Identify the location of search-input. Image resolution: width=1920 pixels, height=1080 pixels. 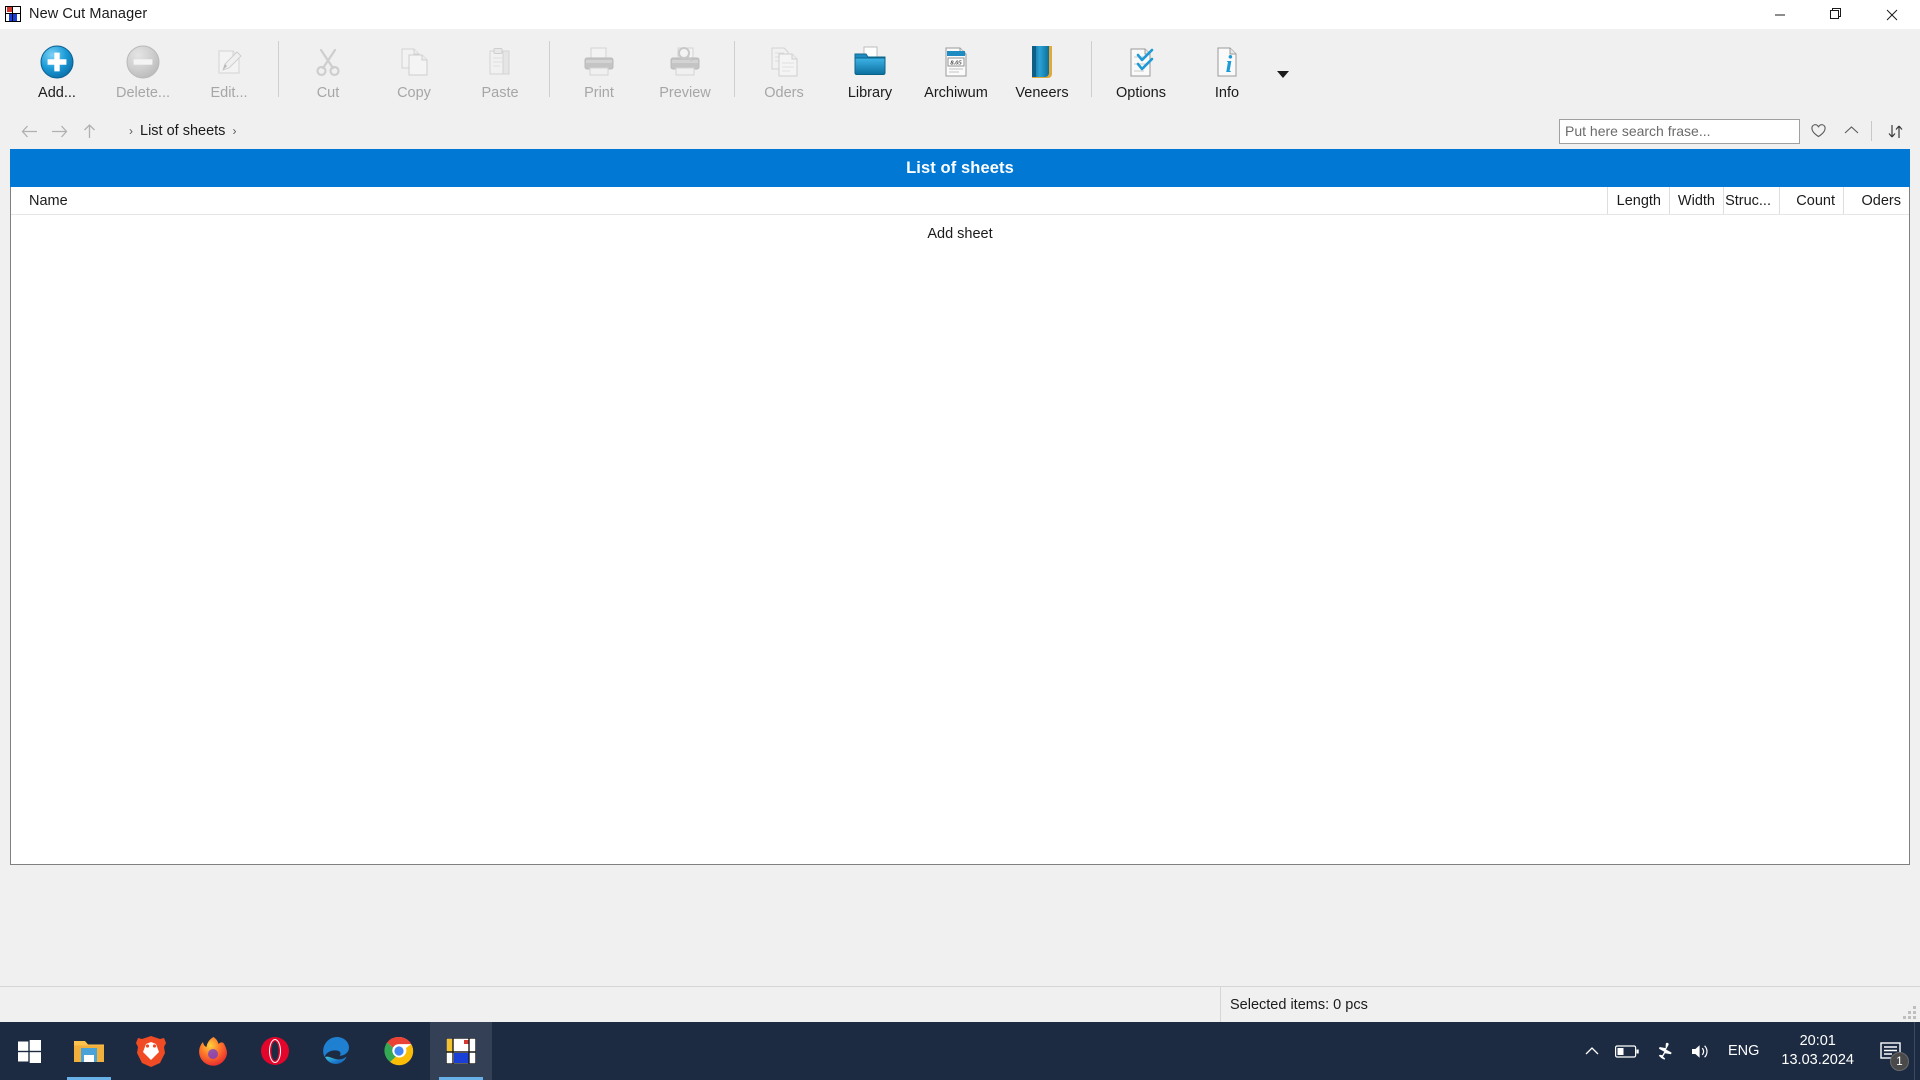
(1679, 131).